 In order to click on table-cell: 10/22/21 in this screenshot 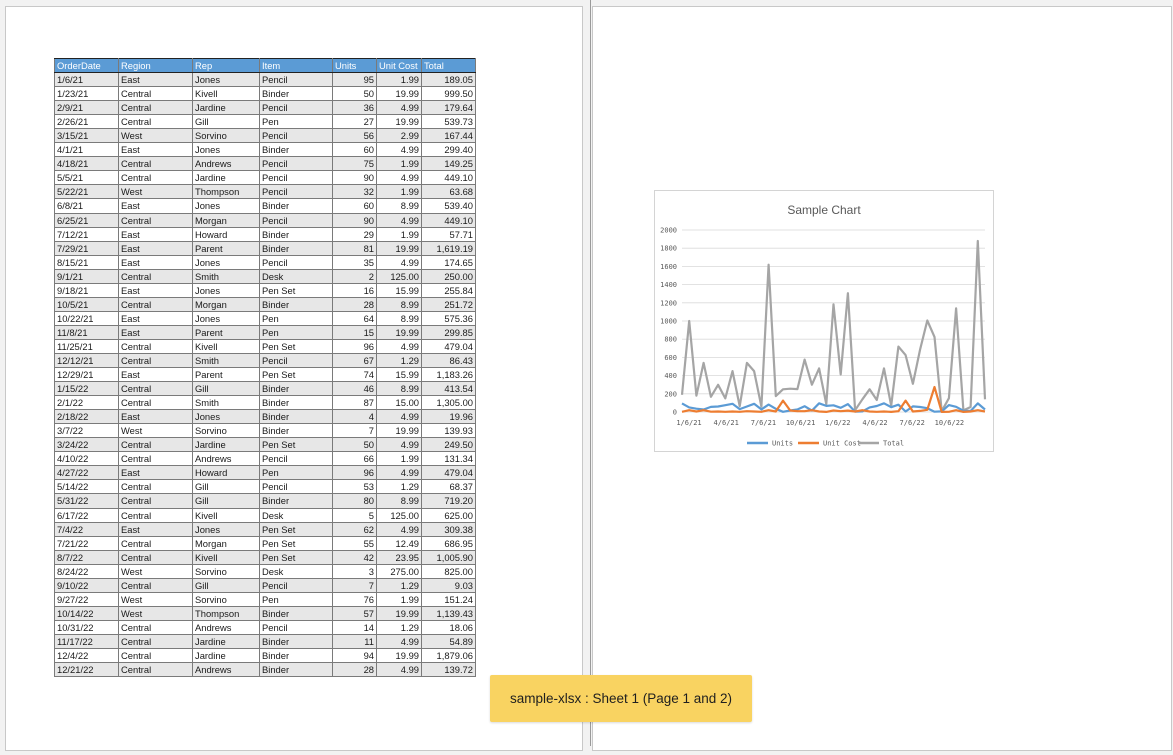, I will do `click(86, 318)`.